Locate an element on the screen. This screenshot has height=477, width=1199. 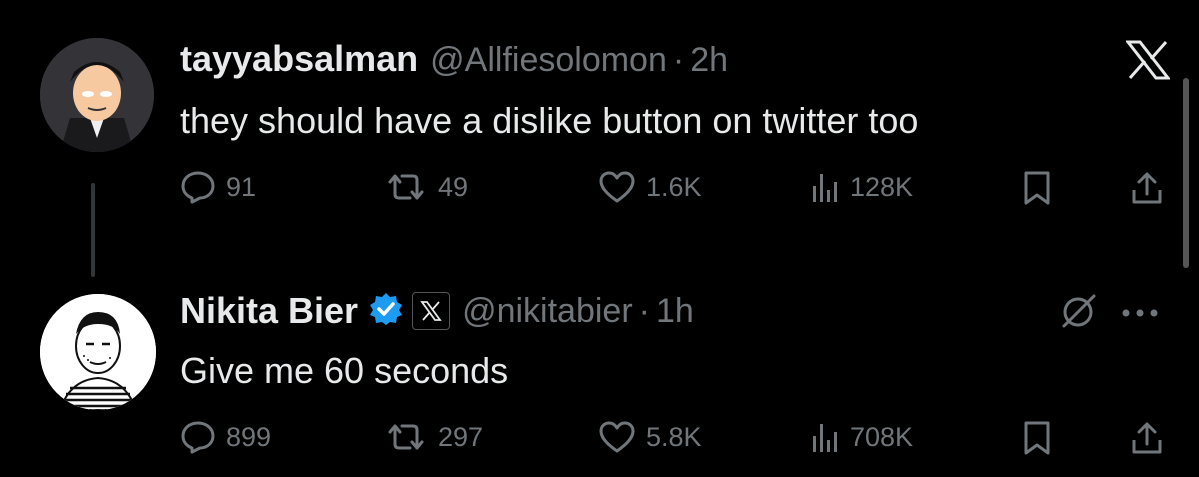
reply-count: 899 is located at coordinates (249, 436).